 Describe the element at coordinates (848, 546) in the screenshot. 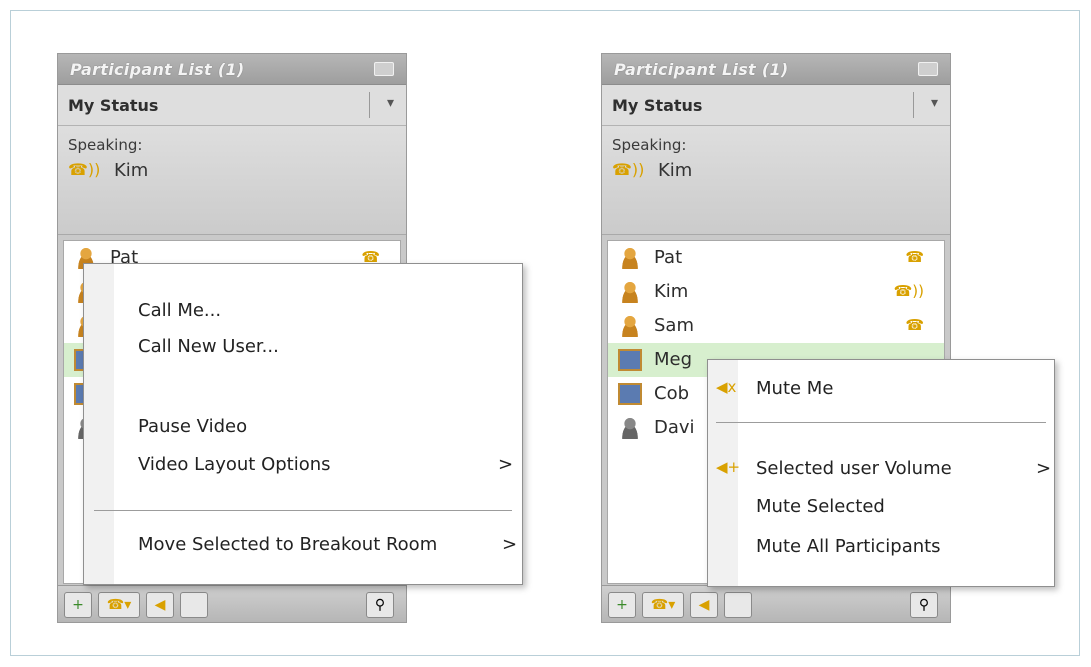

I see `menu-item-mute-all: Mute All Participants` at that location.